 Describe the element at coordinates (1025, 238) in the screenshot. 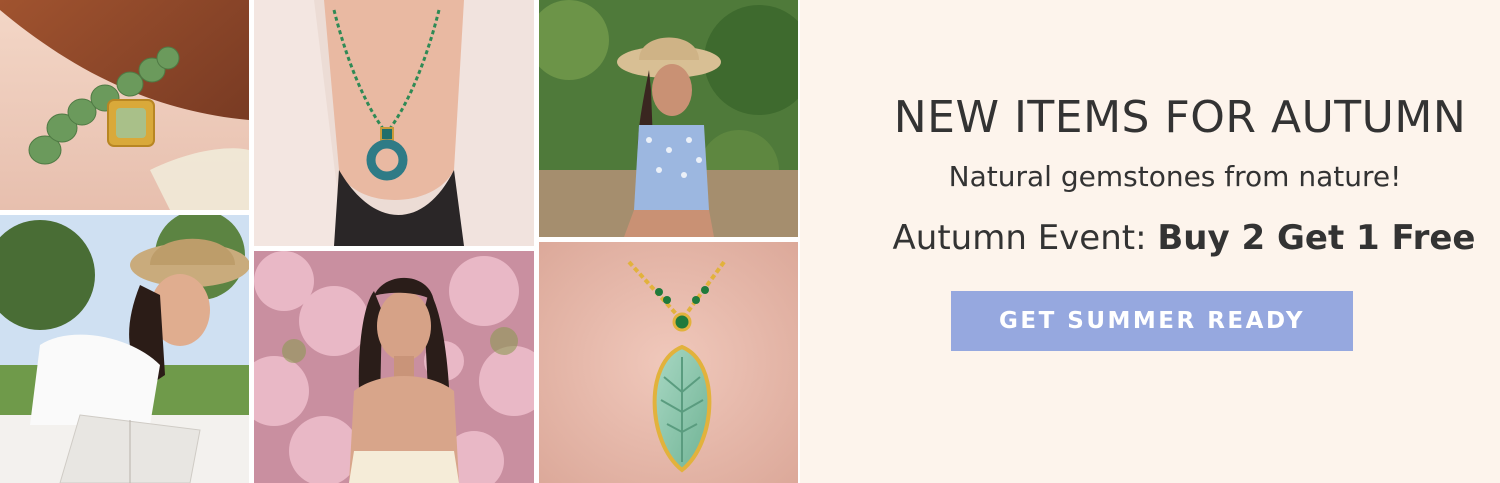

I see `event-label: Autumn Event:` at that location.